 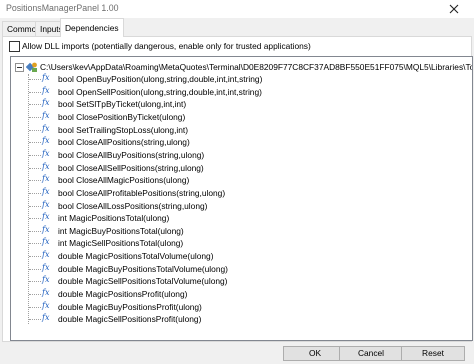 What do you see at coordinates (114, 218) in the screenshot?
I see `function-signature: int MagicPositionsTotal(ulong)` at bounding box center [114, 218].